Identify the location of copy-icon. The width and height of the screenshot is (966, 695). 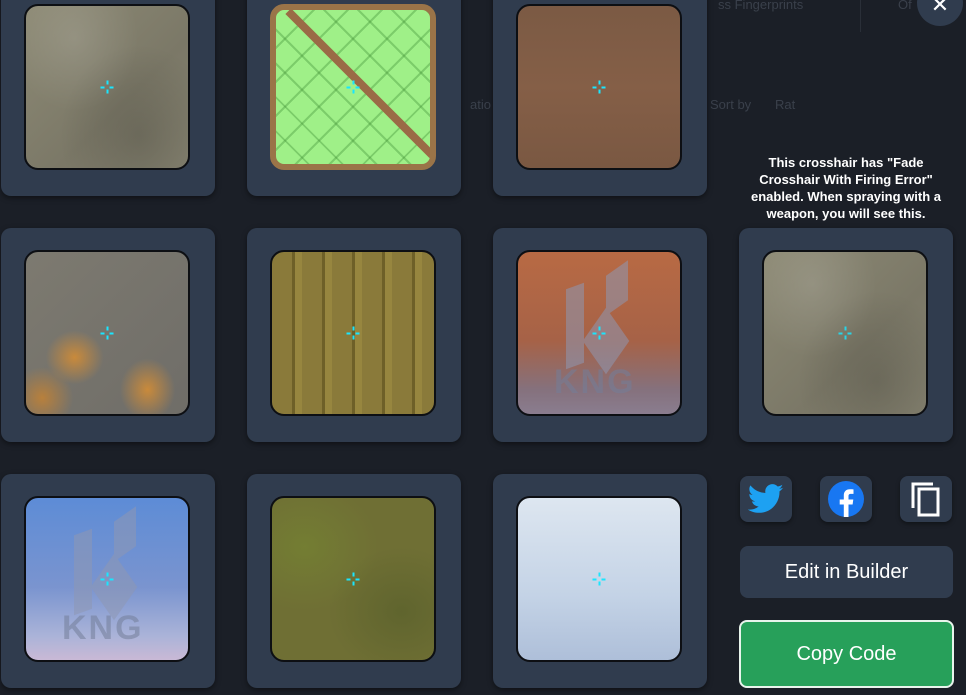
(925, 499).